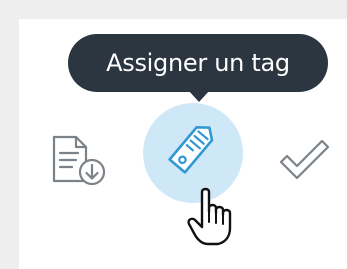  What do you see at coordinates (209, 216) in the screenshot?
I see `hand-pointer-icon` at bounding box center [209, 216].